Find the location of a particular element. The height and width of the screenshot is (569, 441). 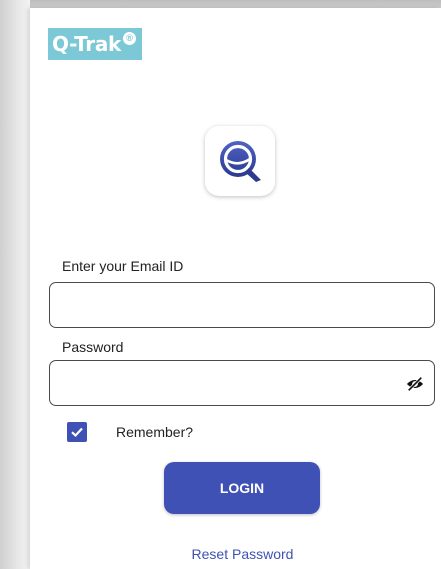

remember-row: Remember? is located at coordinates (130, 432).